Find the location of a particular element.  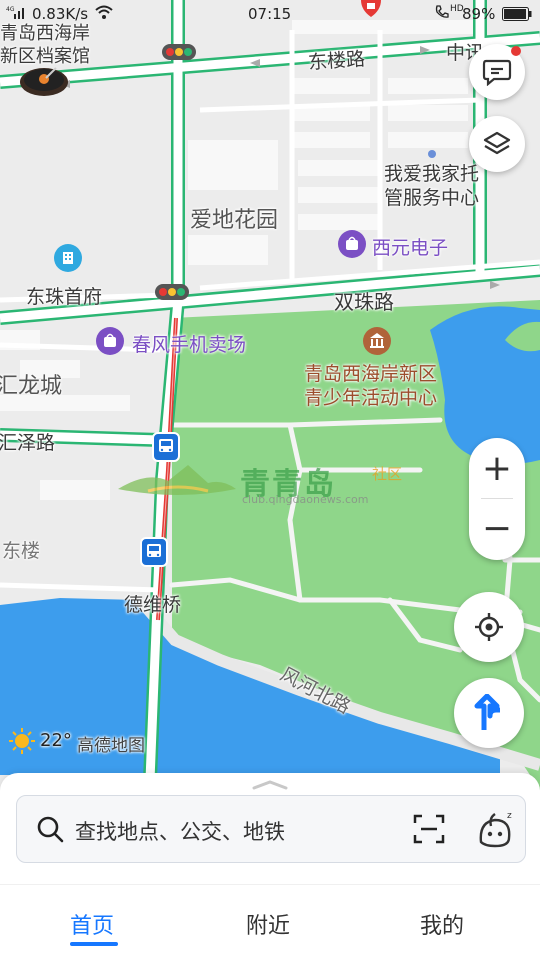

network-speed: 0.83K/s is located at coordinates (60, 14).